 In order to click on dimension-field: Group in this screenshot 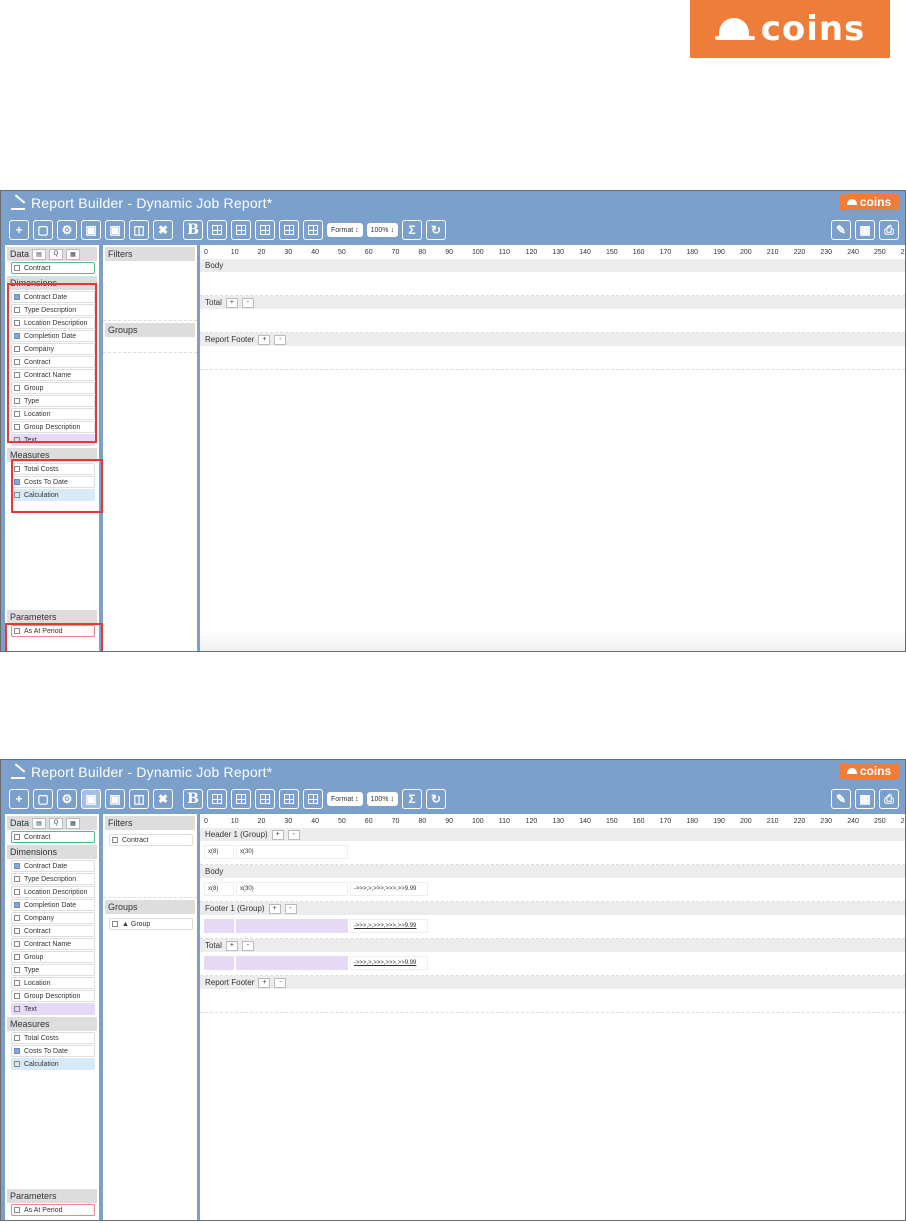, I will do `click(53, 957)`.